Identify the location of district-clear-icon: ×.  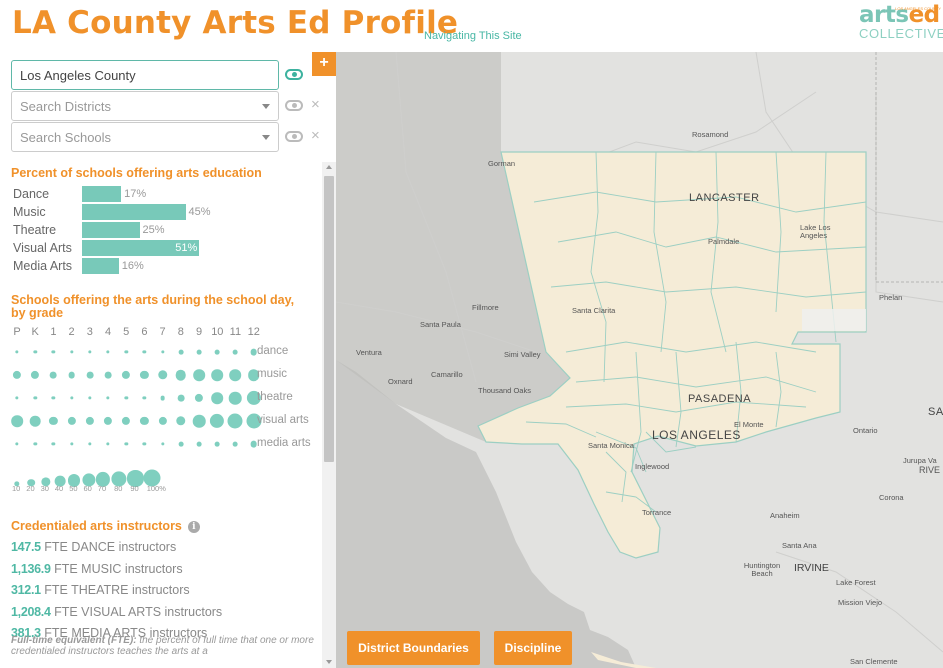
(315, 104).